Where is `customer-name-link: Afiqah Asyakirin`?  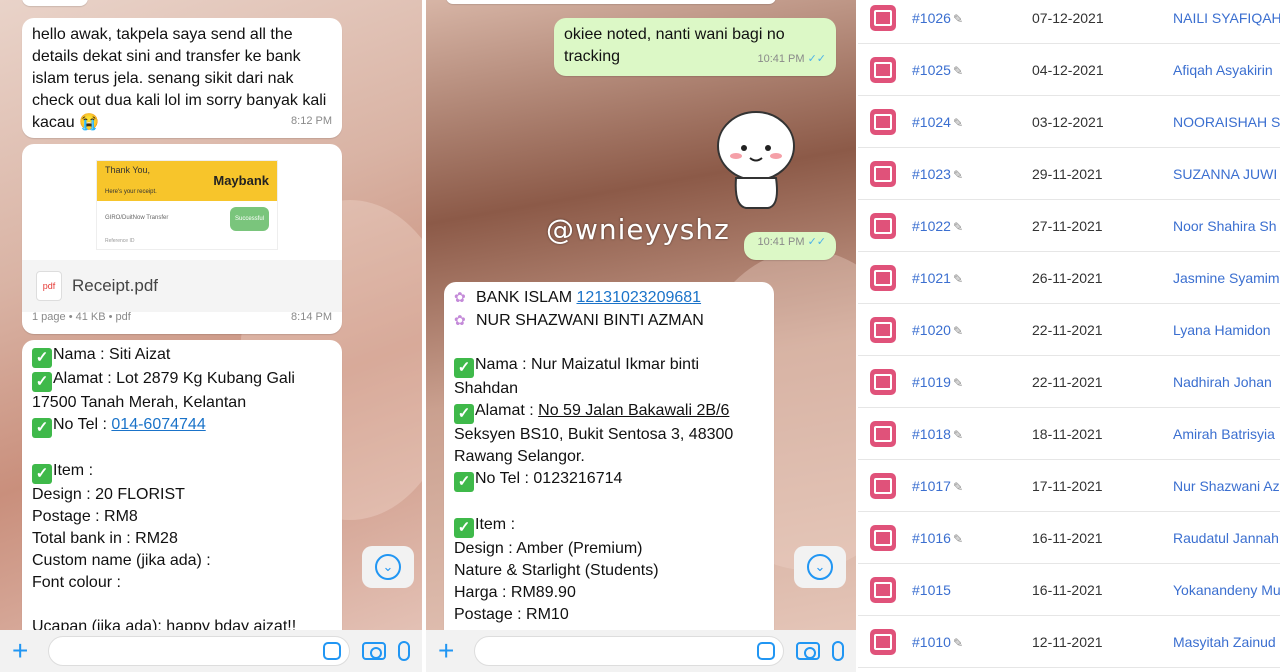 customer-name-link: Afiqah Asyakirin is located at coordinates (1223, 70).